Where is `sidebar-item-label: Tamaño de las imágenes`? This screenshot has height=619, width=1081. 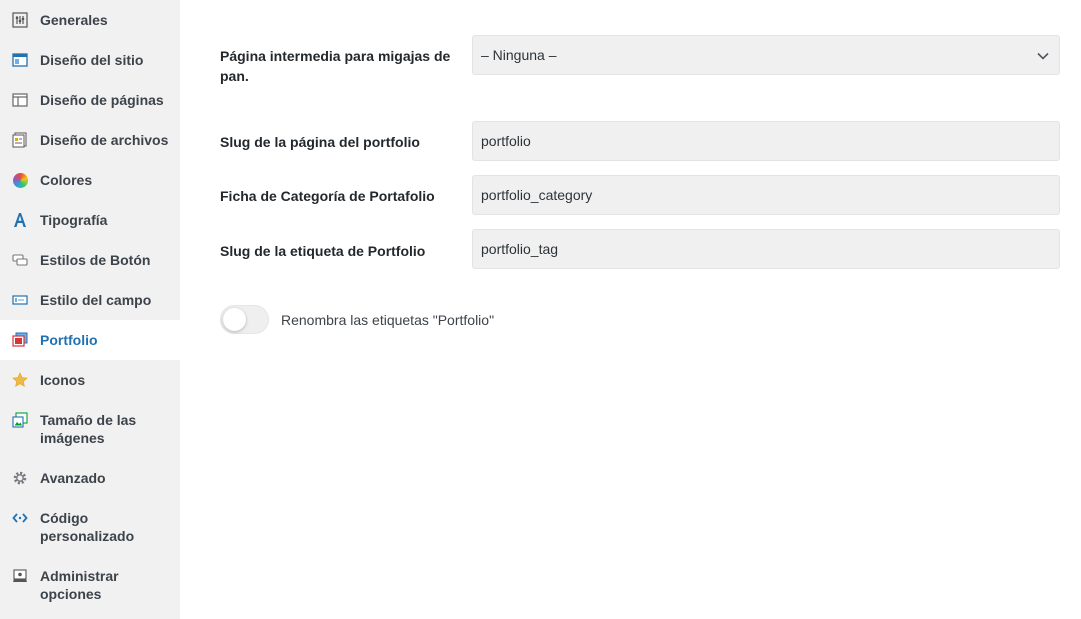 sidebar-item-label: Tamaño de las imágenes is located at coordinates (88, 429).